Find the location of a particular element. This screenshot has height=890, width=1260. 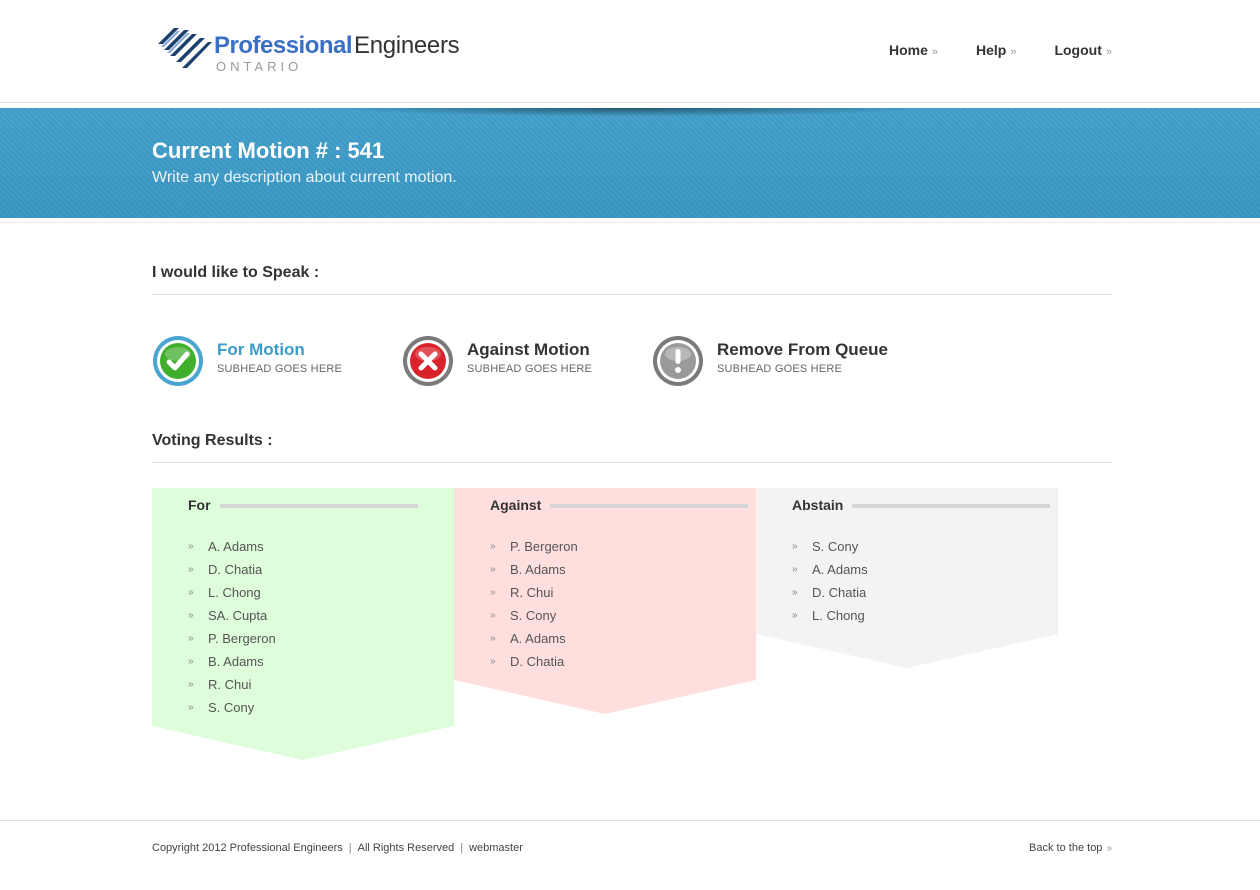

logo-word-engineers: Engineers is located at coordinates (407, 45).